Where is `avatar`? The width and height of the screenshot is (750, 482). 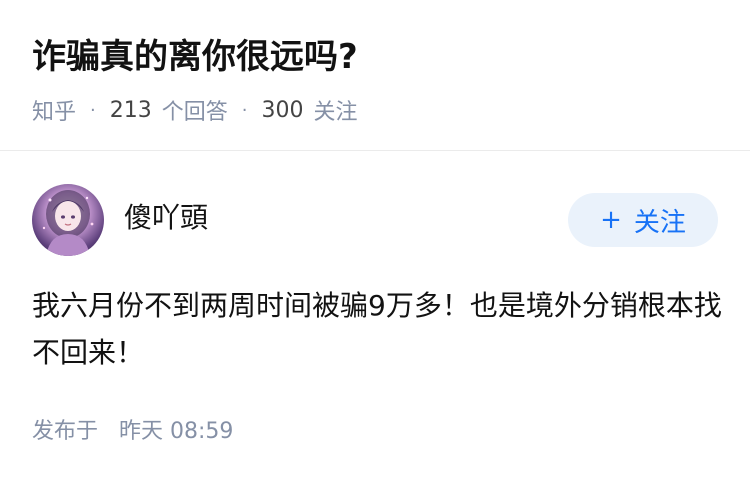
avatar is located at coordinates (68, 220).